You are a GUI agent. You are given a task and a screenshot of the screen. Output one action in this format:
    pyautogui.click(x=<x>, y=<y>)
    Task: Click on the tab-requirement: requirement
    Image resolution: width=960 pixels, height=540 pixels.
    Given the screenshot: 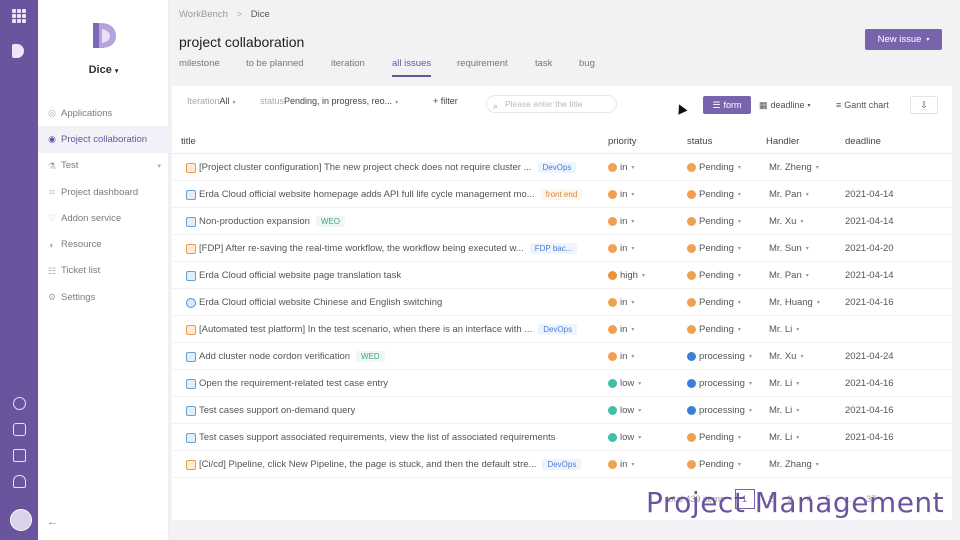 What is the action you would take?
    pyautogui.click(x=482, y=63)
    